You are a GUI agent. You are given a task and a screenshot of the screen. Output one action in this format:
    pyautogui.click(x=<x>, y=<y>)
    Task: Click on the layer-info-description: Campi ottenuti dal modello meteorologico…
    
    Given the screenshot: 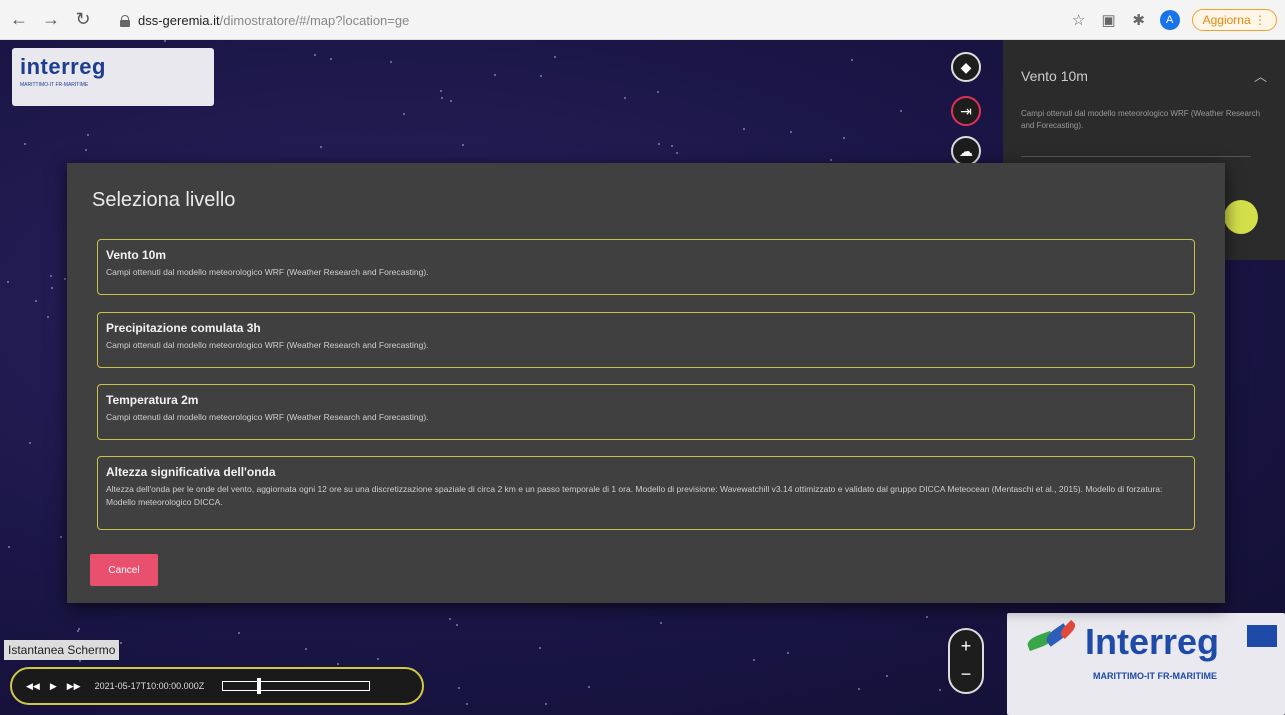 What is the action you would take?
    pyautogui.click(x=1141, y=119)
    